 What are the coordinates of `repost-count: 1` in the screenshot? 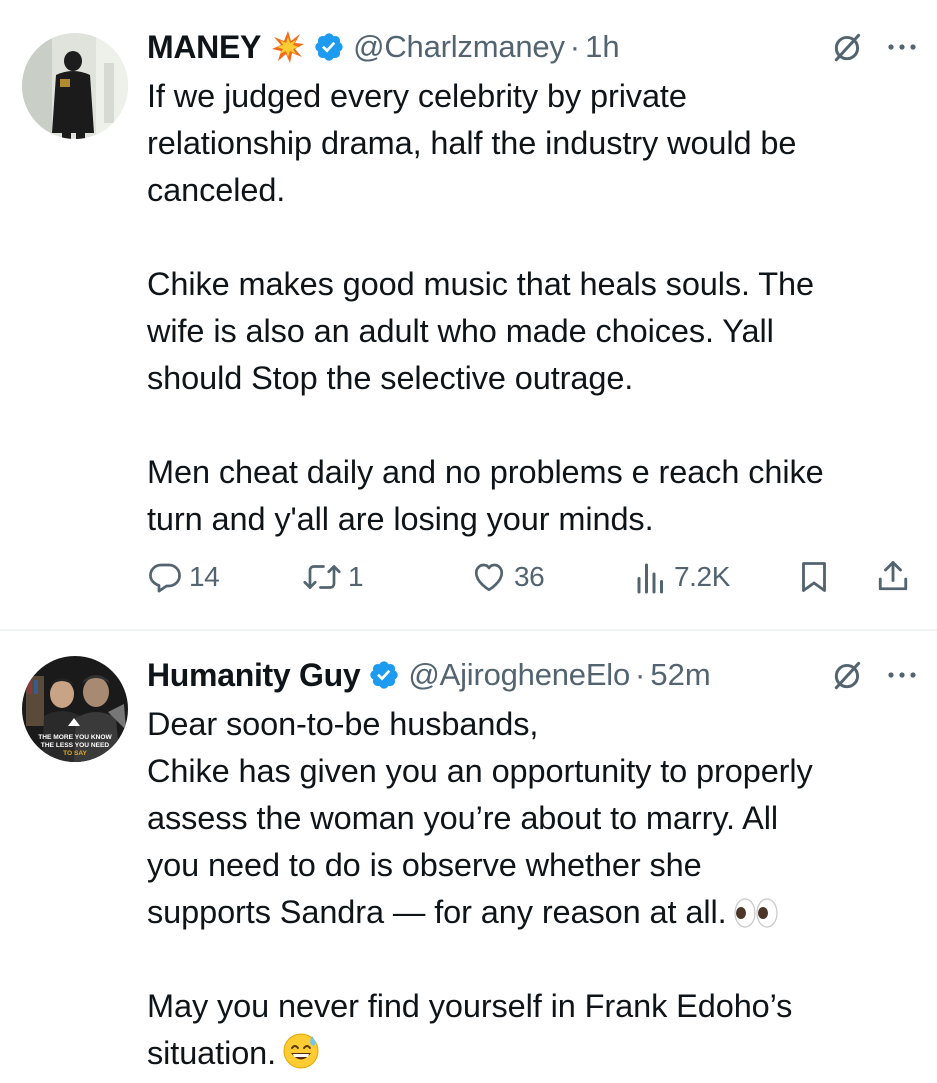 It's located at (356, 576).